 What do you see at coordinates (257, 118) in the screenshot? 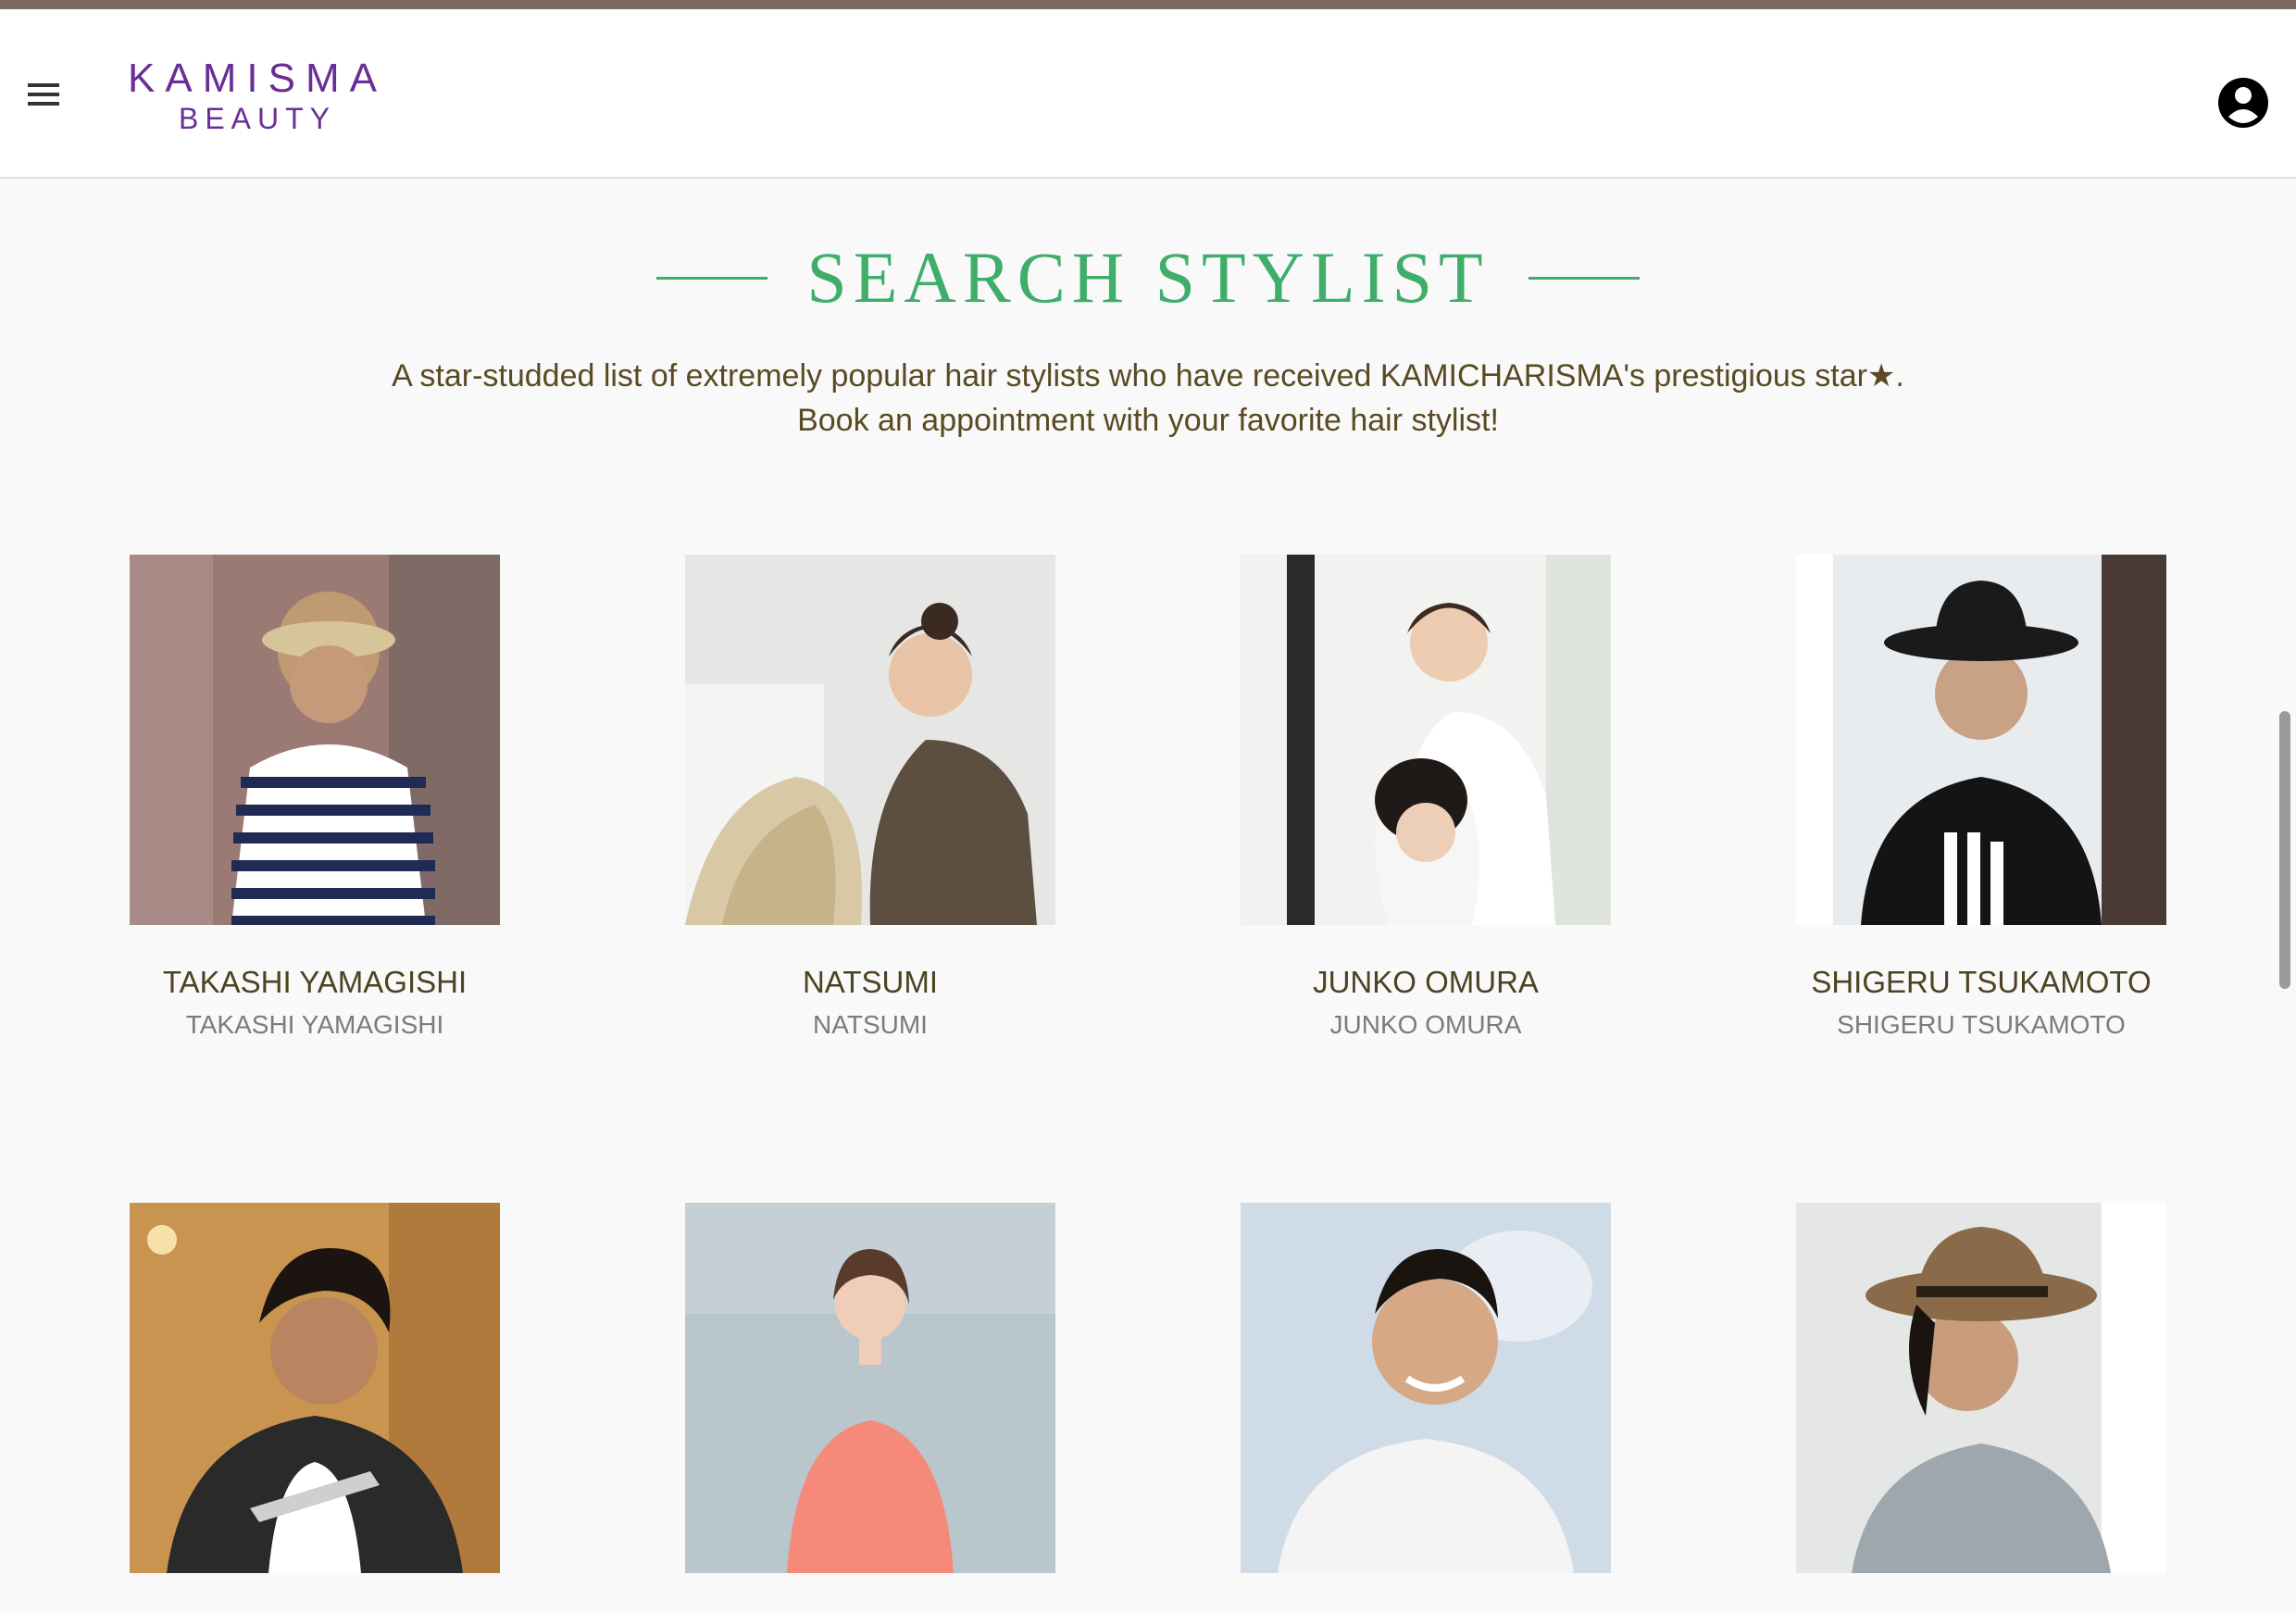
I see `logo-line-2: BEAUTY` at bounding box center [257, 118].